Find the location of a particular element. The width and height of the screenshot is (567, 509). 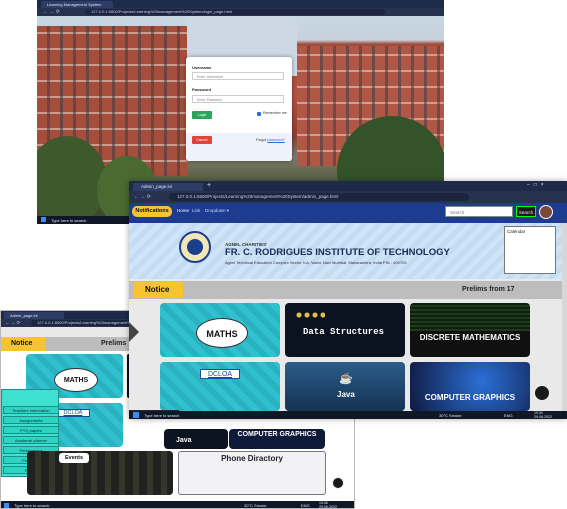

course-card-java: ☕ Java is located at coordinates (345, 386).